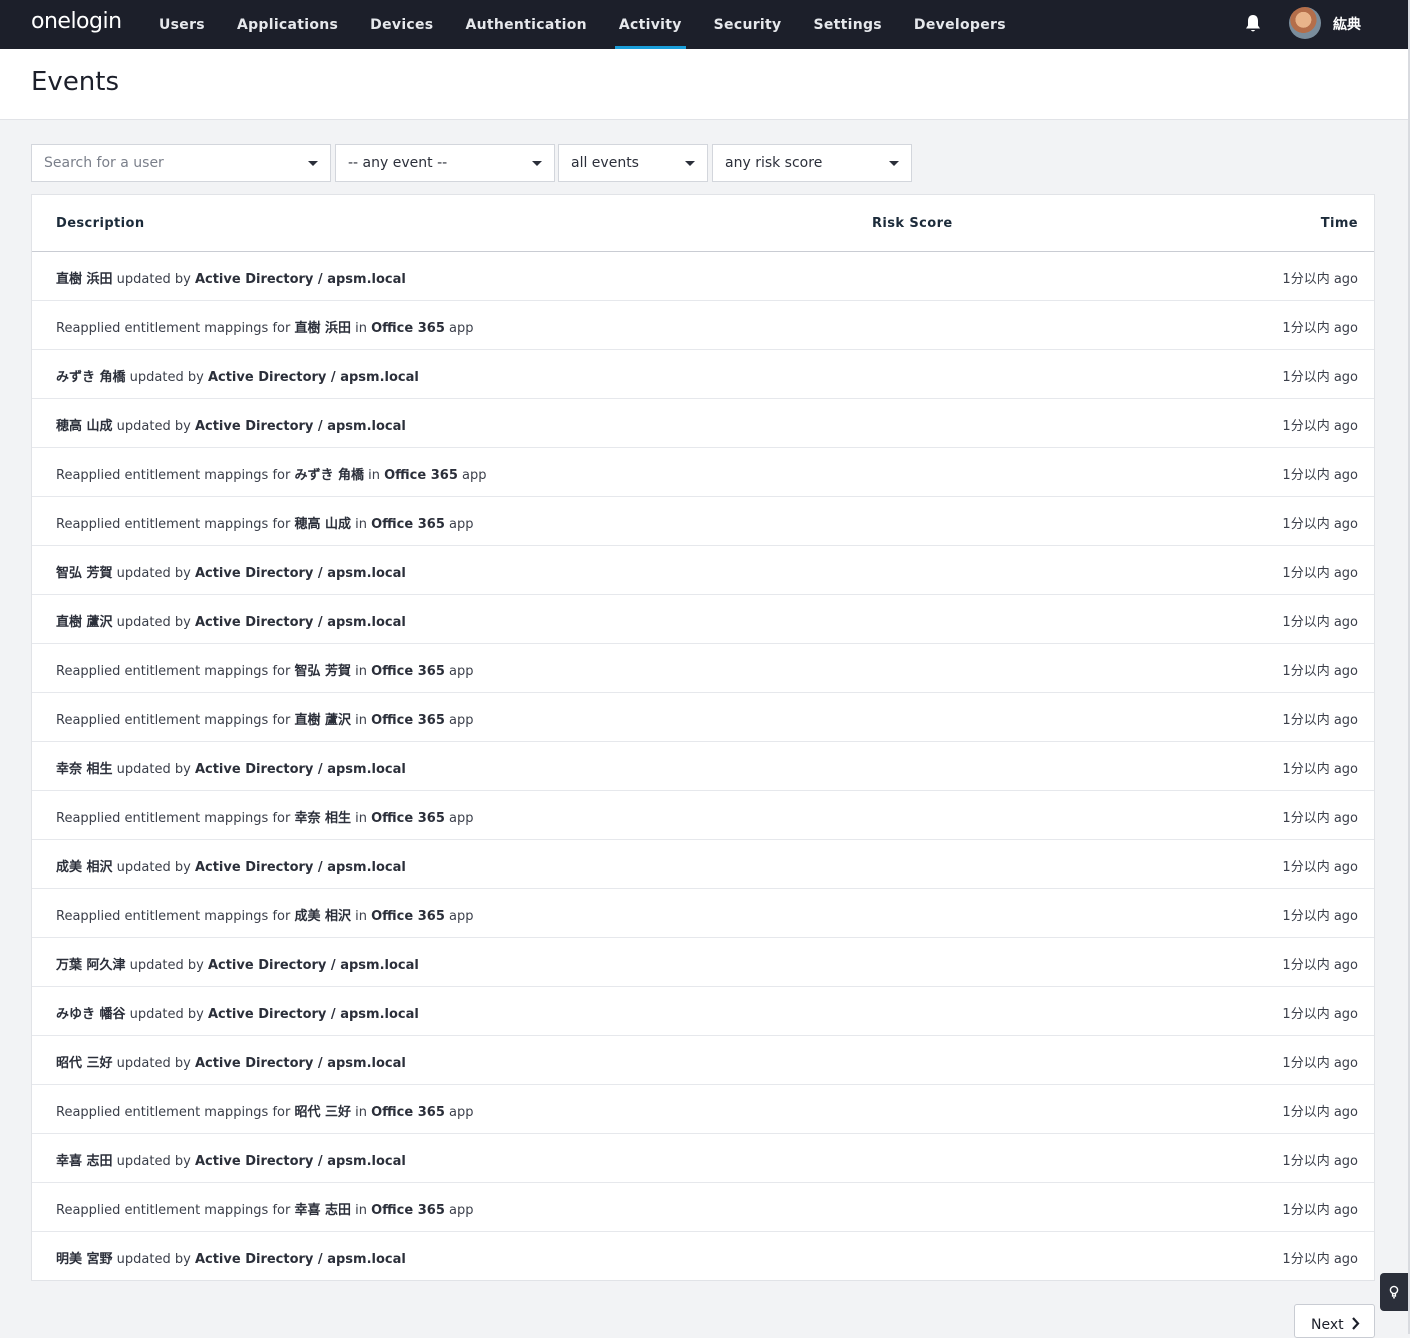  Describe the element at coordinates (912, 223) in the screenshot. I see `column-risk-score: Risk Score` at that location.